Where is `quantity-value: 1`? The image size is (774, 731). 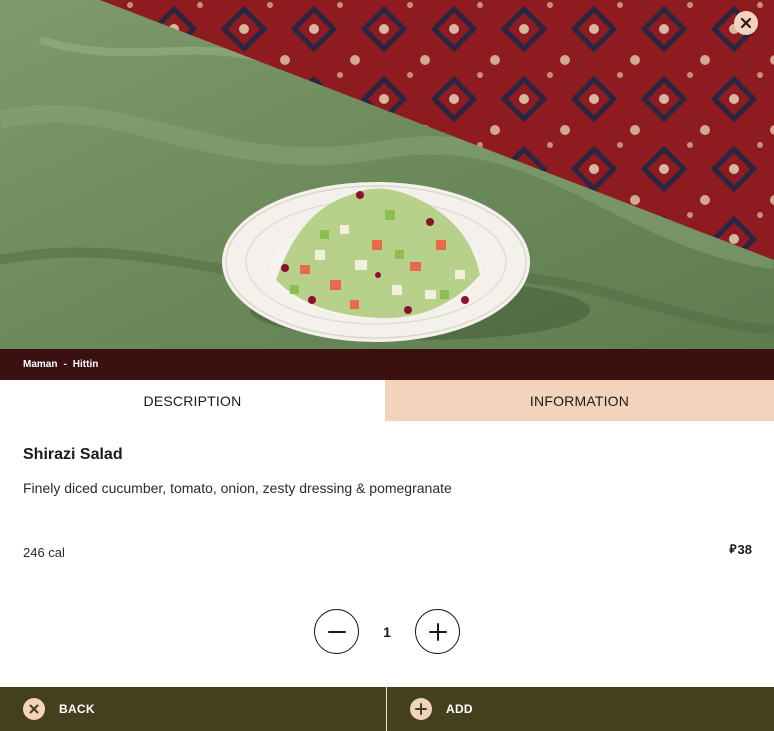 quantity-value: 1 is located at coordinates (387, 631).